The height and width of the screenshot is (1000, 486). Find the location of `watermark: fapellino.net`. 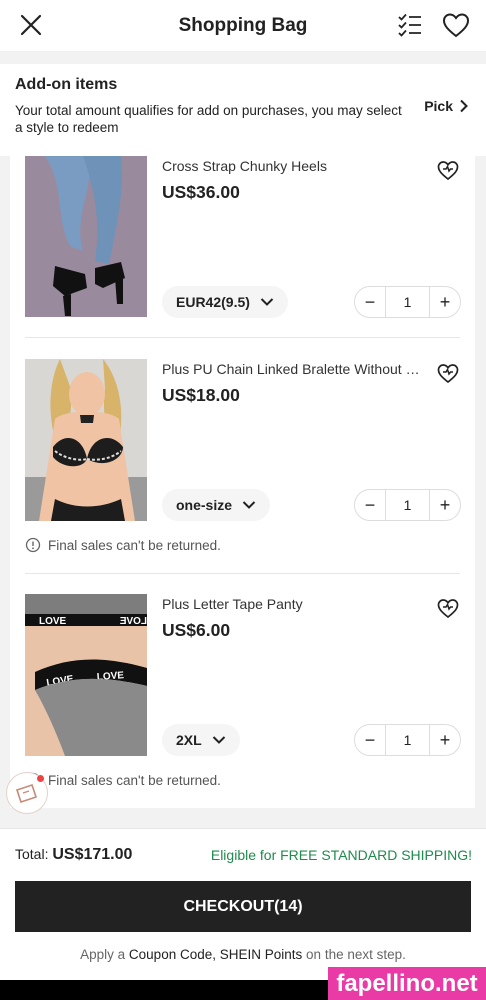

watermark: fapellino.net is located at coordinates (407, 983).